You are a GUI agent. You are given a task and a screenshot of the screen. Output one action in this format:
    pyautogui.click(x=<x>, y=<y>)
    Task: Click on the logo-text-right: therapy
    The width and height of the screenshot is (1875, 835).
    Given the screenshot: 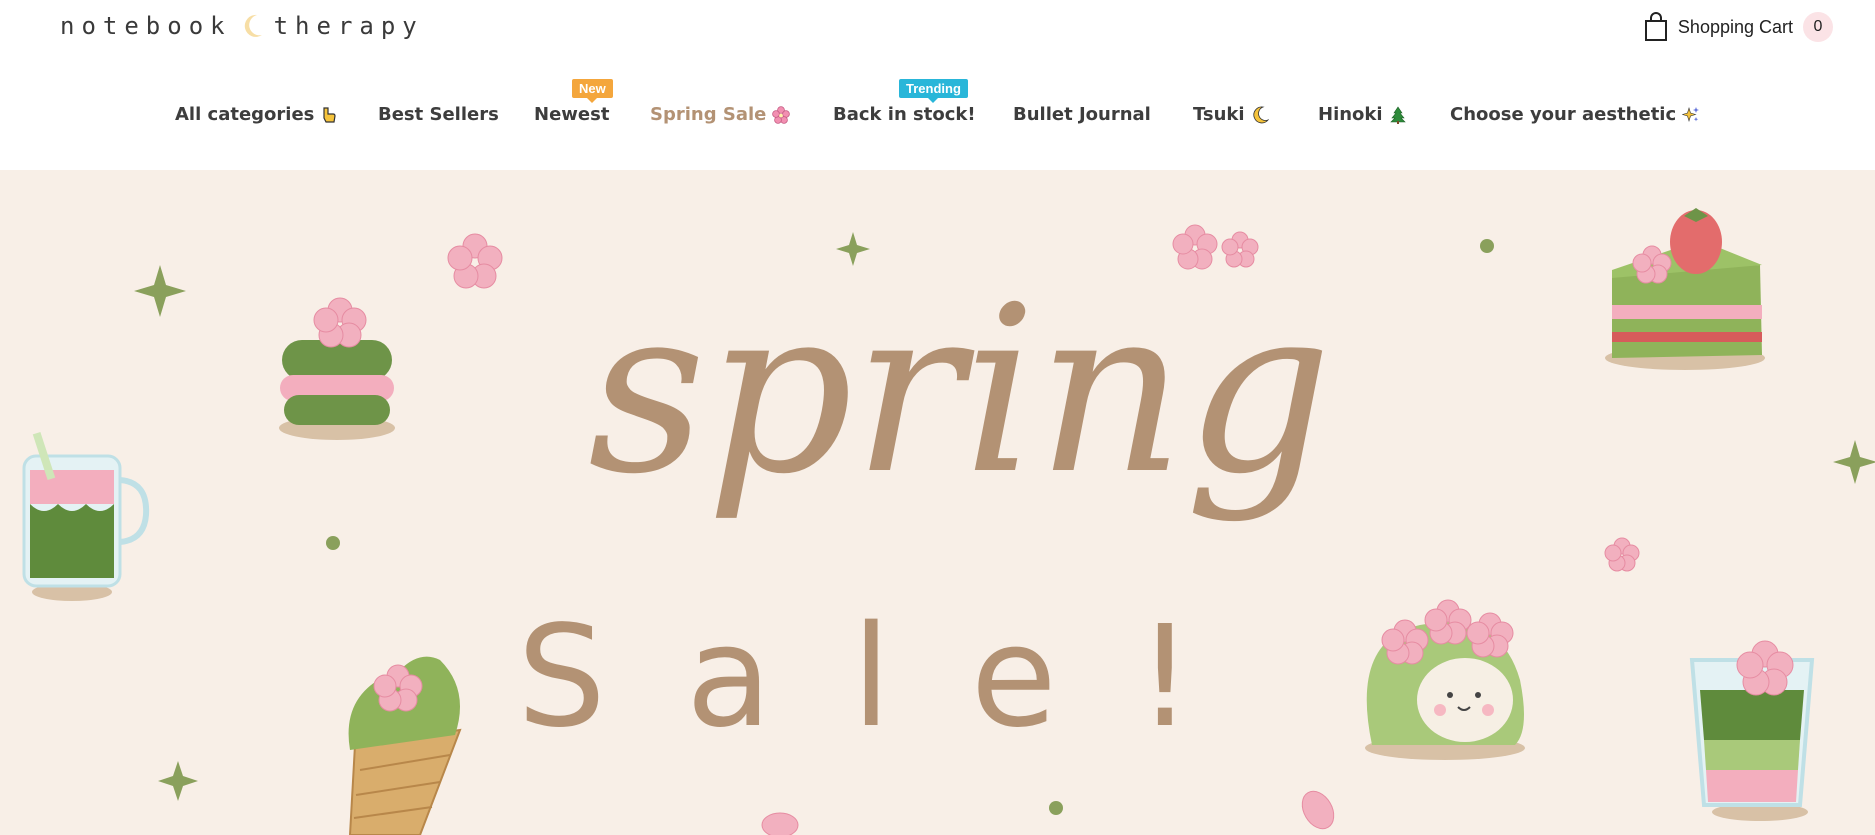 What is the action you would take?
    pyautogui.click(x=348, y=26)
    